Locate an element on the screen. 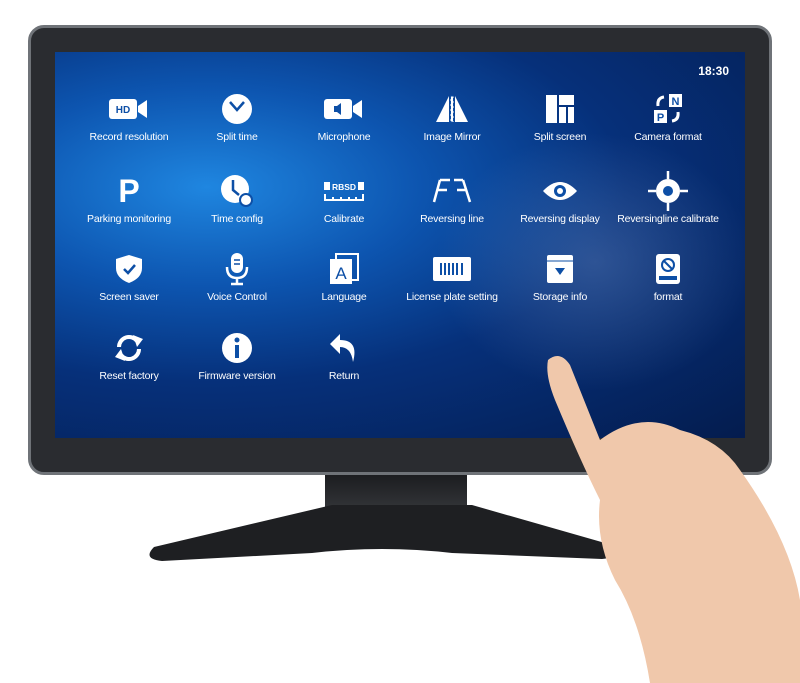  license-plate-icon is located at coordinates (452, 269).